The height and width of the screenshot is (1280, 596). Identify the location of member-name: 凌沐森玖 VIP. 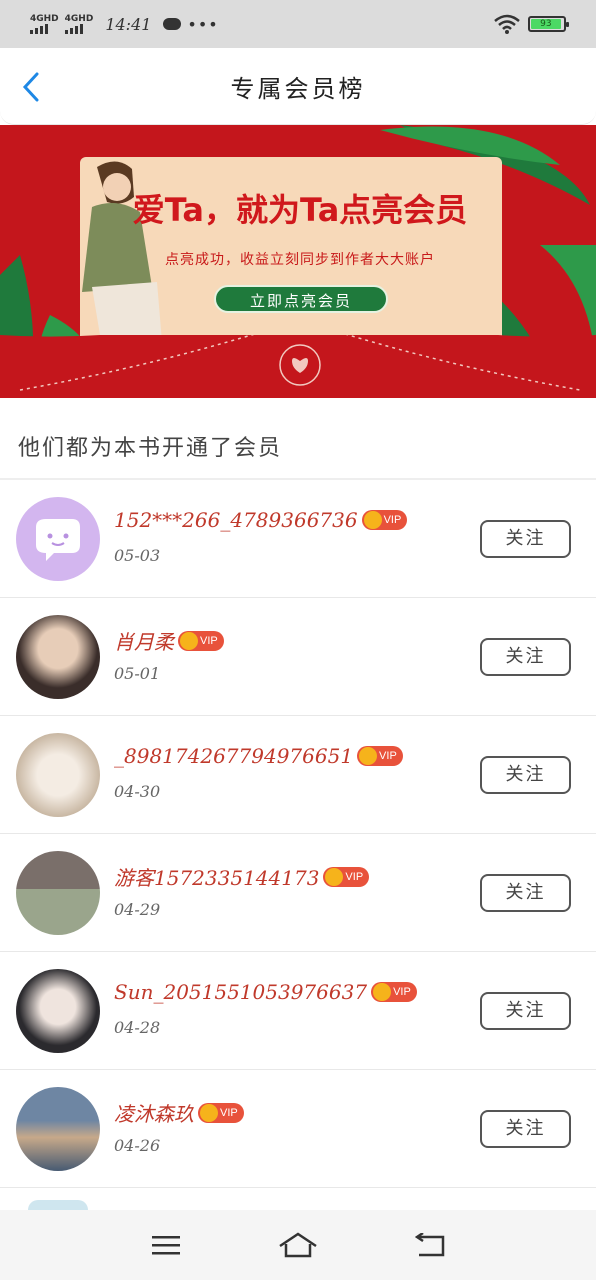
(179, 1112).